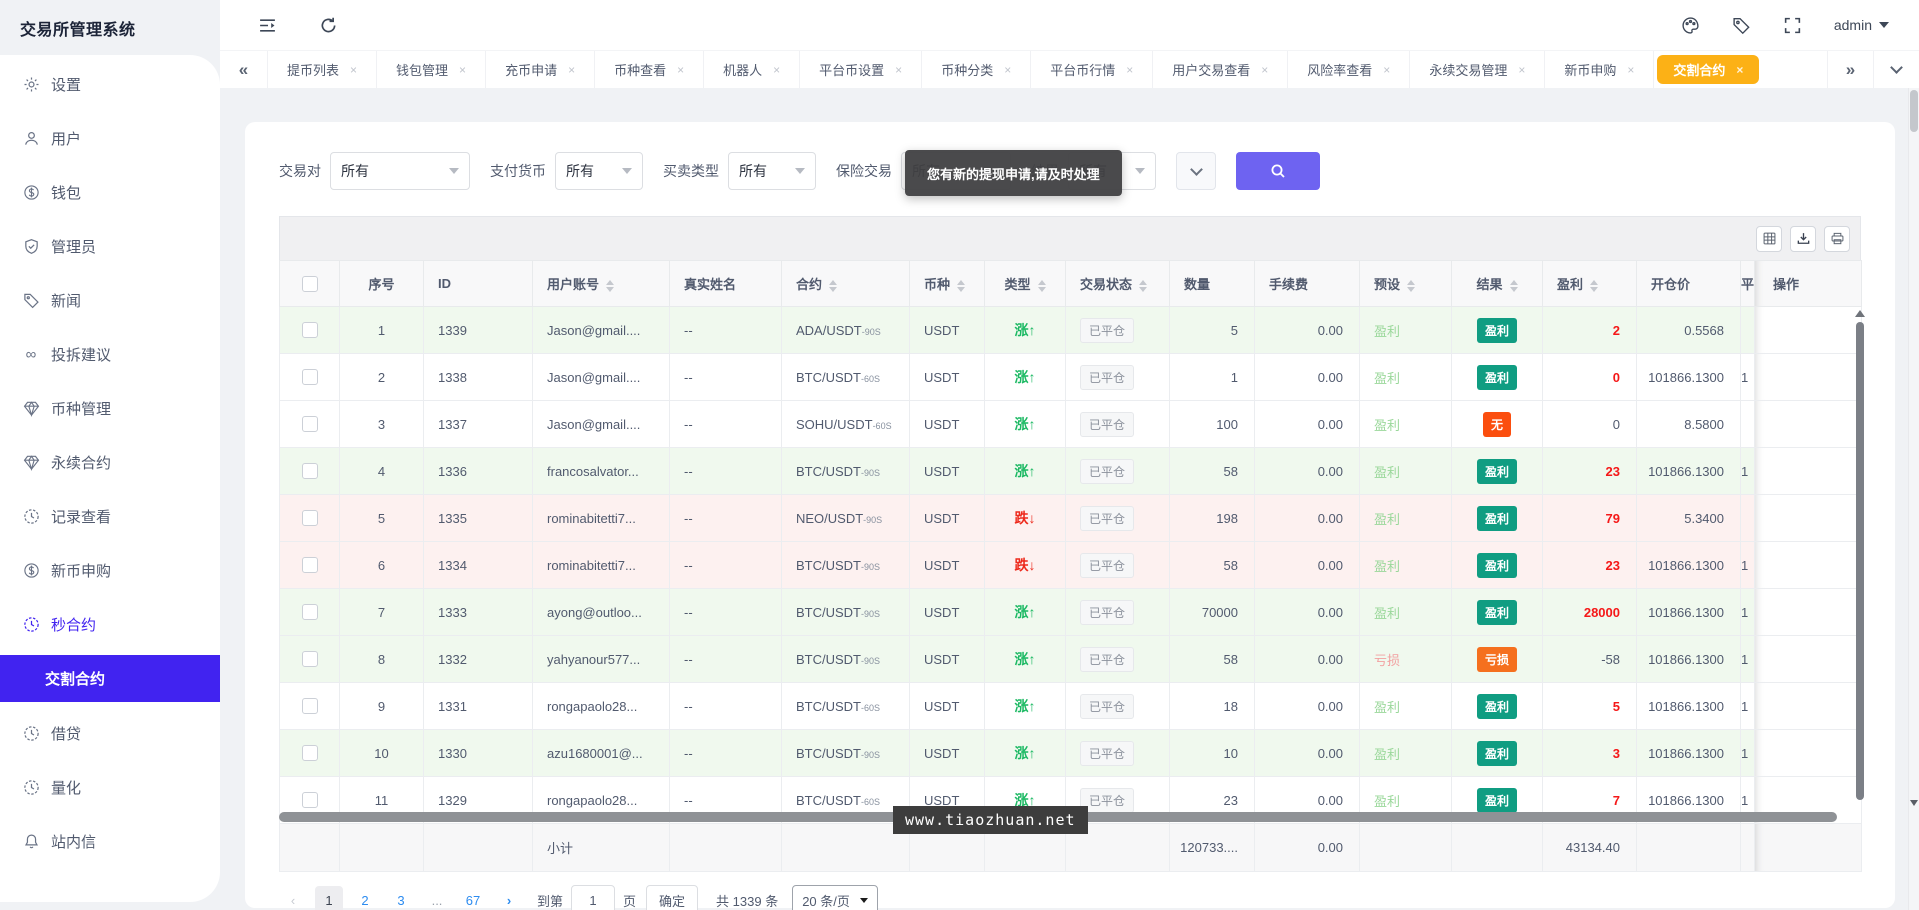 The width and height of the screenshot is (1919, 910). I want to click on col-header-profit: 盈利, so click(1589, 283).